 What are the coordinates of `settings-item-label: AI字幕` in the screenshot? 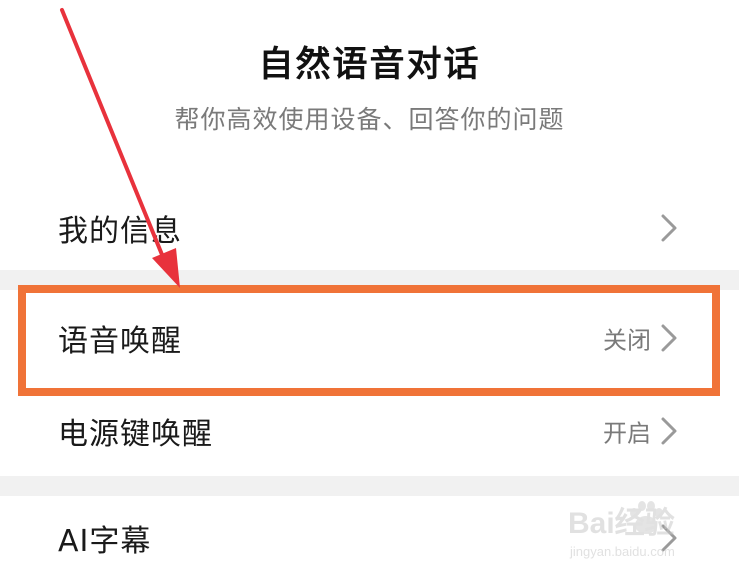 It's located at (105, 541).